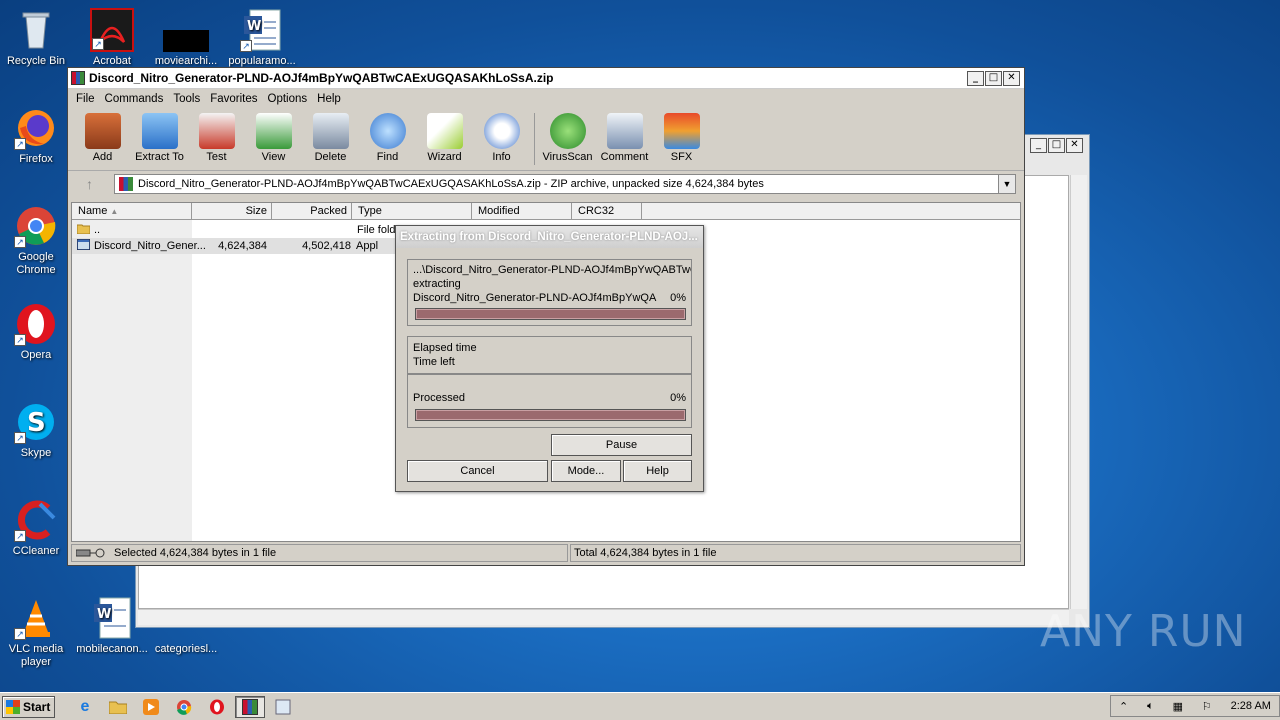  Describe the element at coordinates (387, 131) in the screenshot. I see `magnifier-icon` at that location.